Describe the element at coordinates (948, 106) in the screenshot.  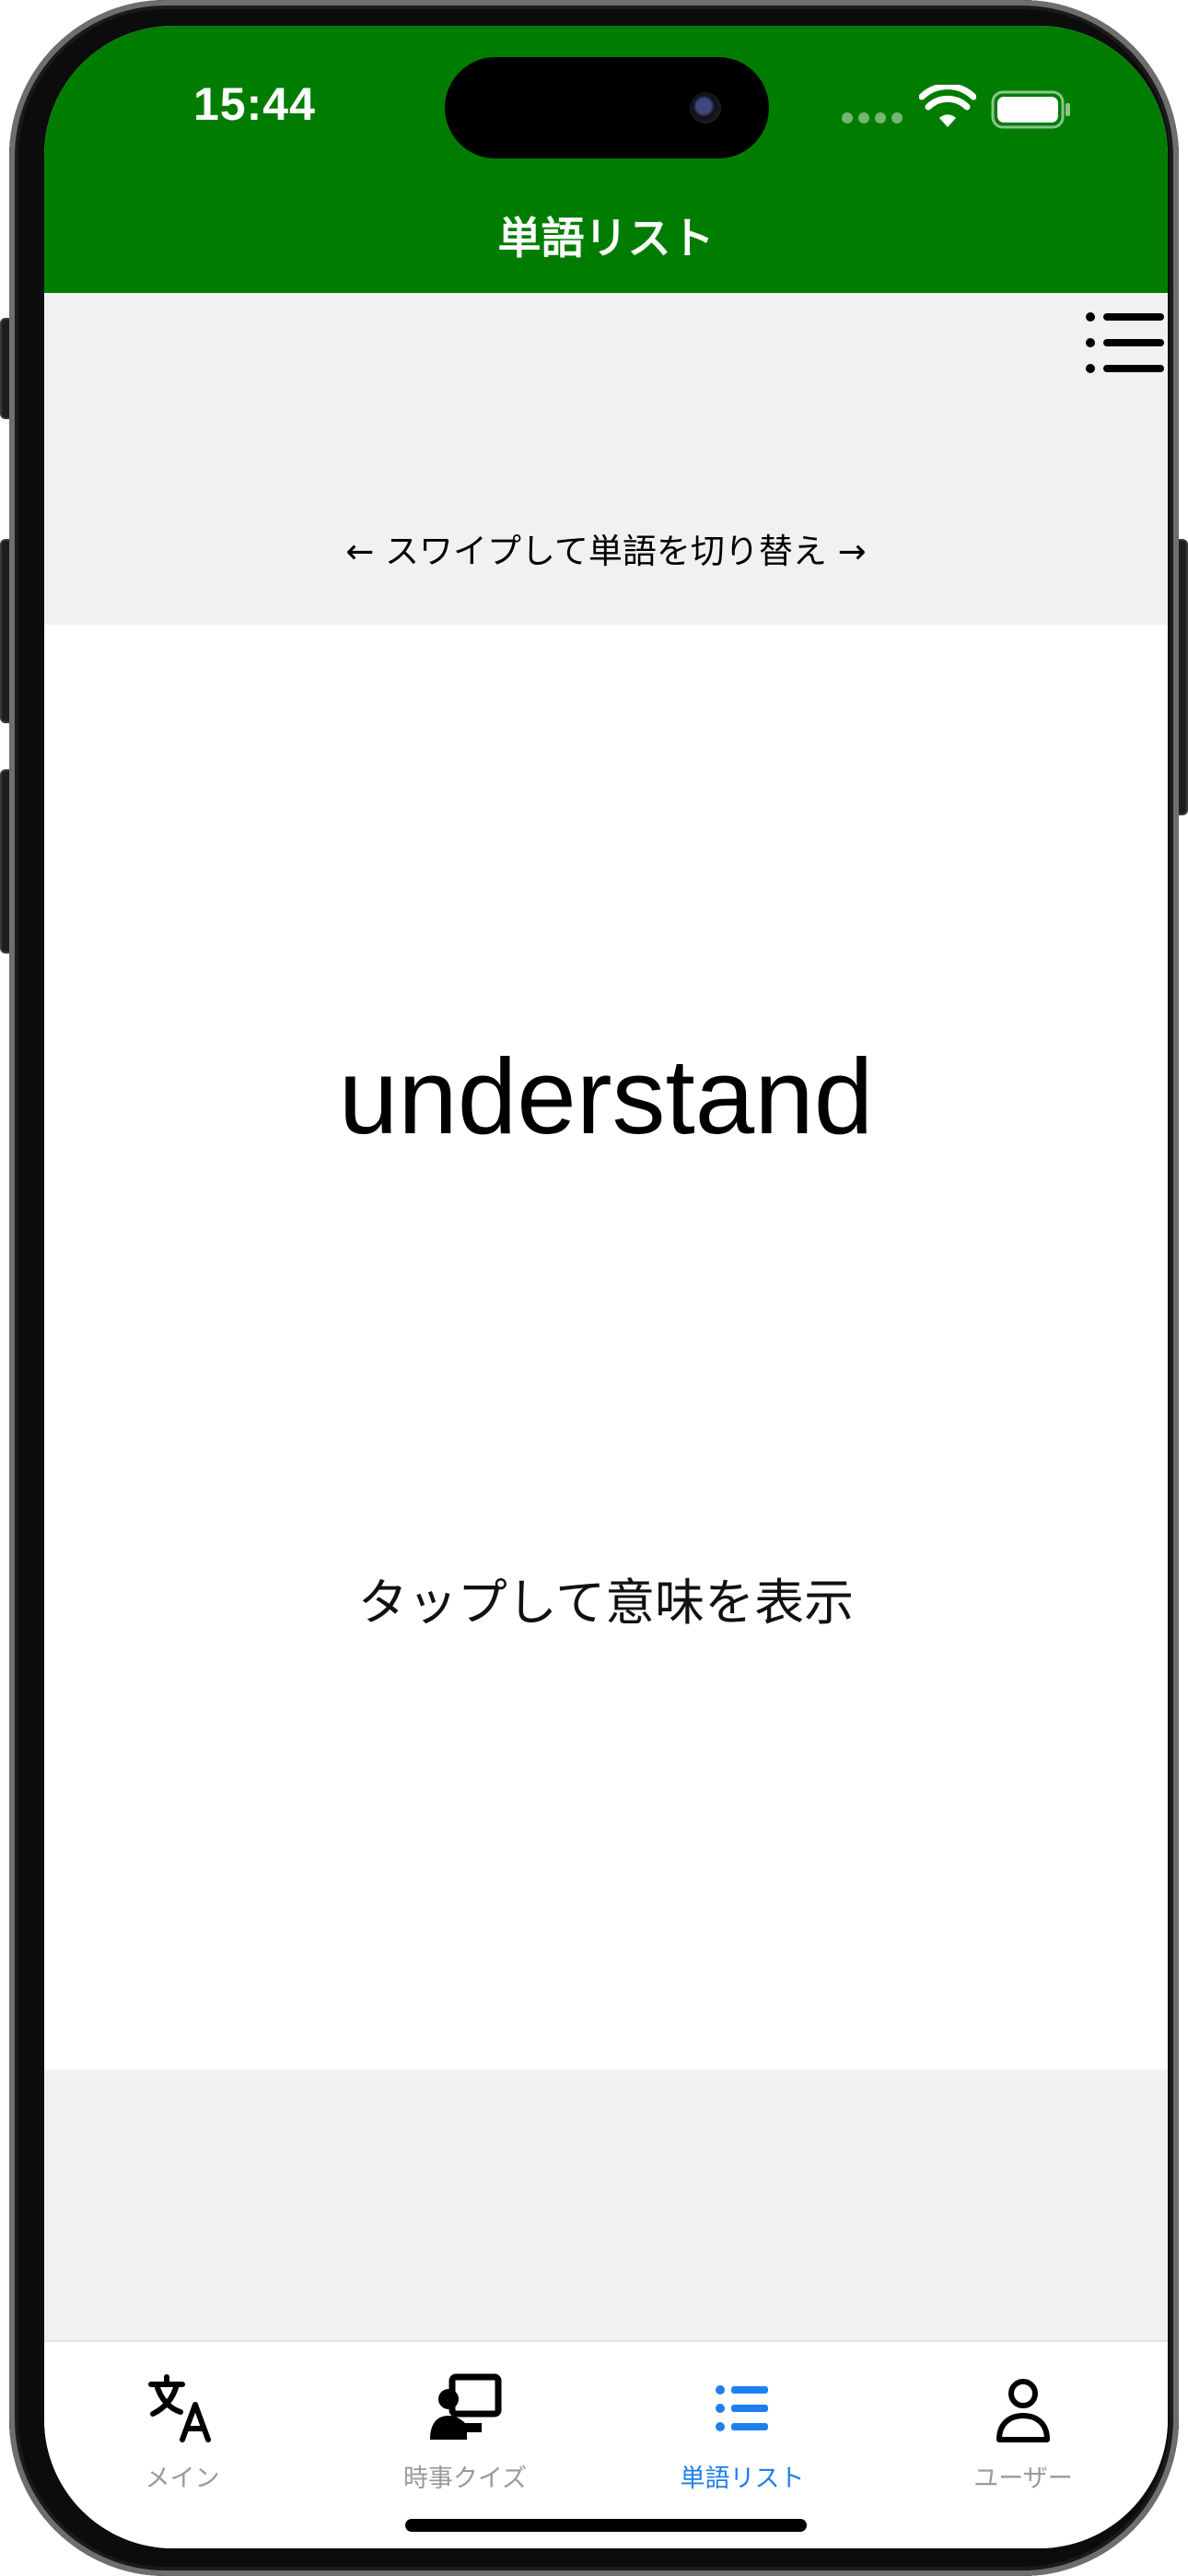
I see `wifi-icon` at that location.